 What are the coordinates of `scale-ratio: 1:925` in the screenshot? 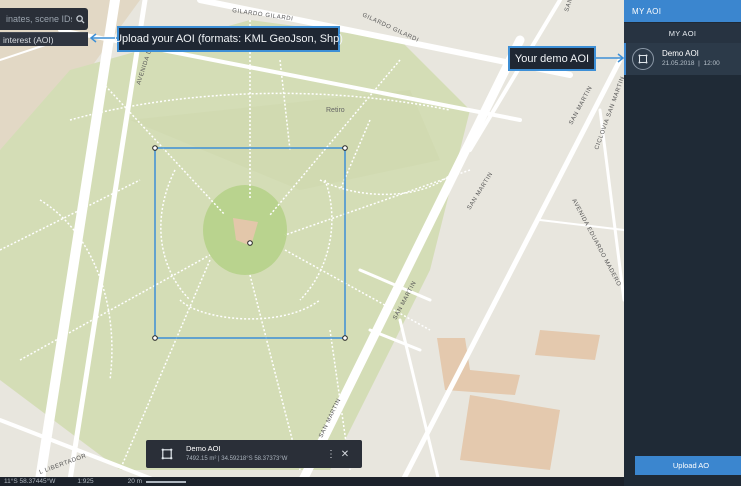 It's located at (85, 481).